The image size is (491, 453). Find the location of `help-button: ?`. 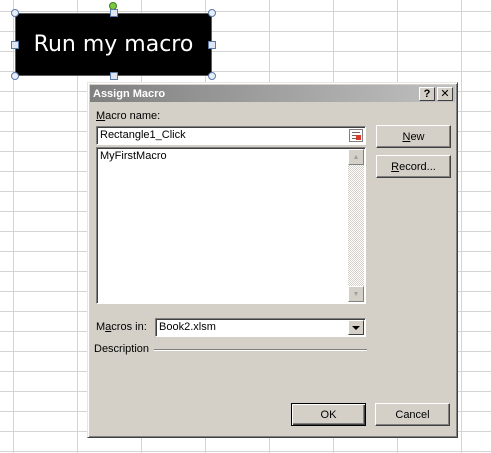

help-button: ? is located at coordinates (427, 93).